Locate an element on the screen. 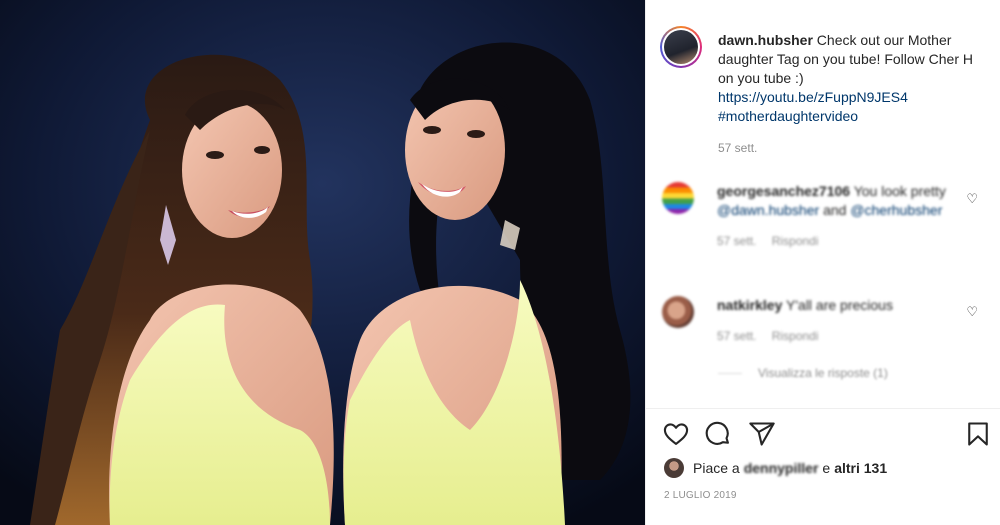 This screenshot has width=1000, height=525. likes-and: e is located at coordinates (826, 468).